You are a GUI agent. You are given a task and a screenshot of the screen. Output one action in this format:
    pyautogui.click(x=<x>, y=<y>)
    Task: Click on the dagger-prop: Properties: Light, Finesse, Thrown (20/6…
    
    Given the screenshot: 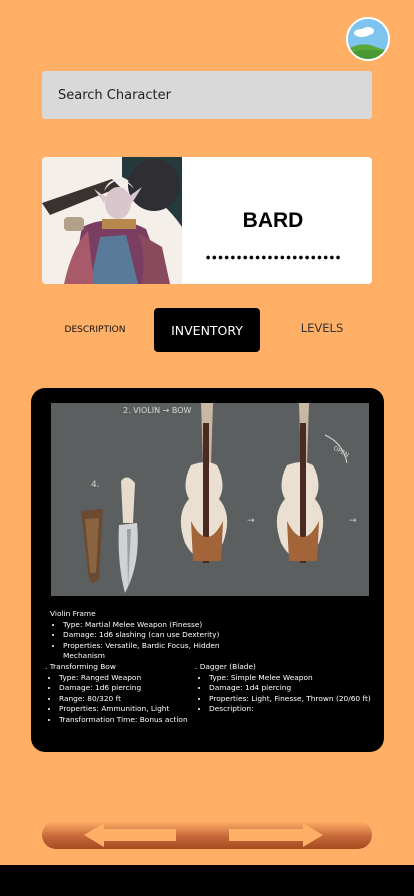 What is the action you would take?
    pyautogui.click(x=295, y=699)
    